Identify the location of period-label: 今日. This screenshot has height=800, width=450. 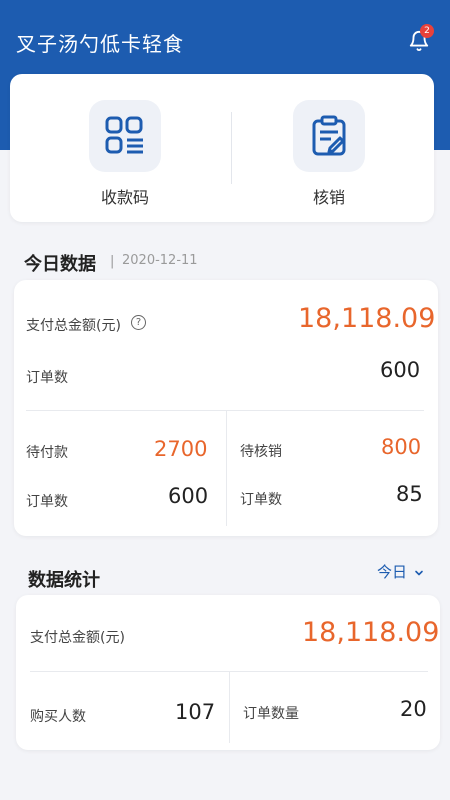
(392, 572).